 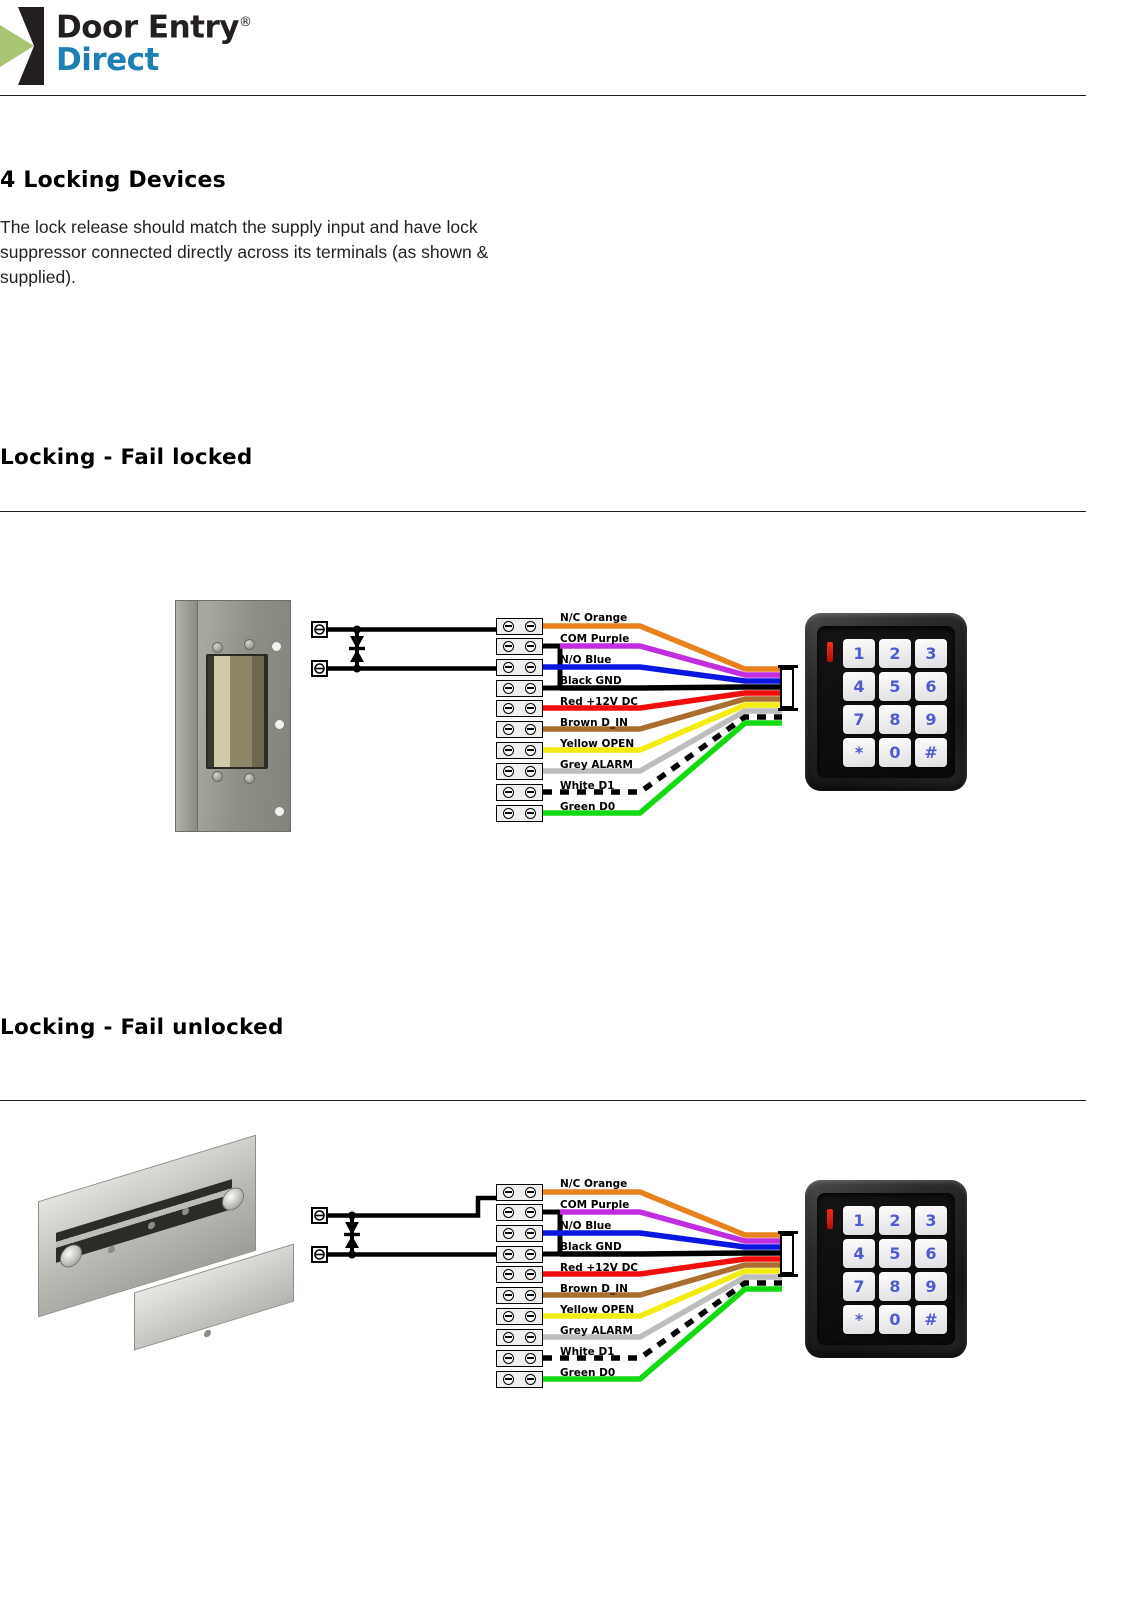 I want to click on wire-label-yellow-open: Yellow OPEN, so click(x=597, y=1310).